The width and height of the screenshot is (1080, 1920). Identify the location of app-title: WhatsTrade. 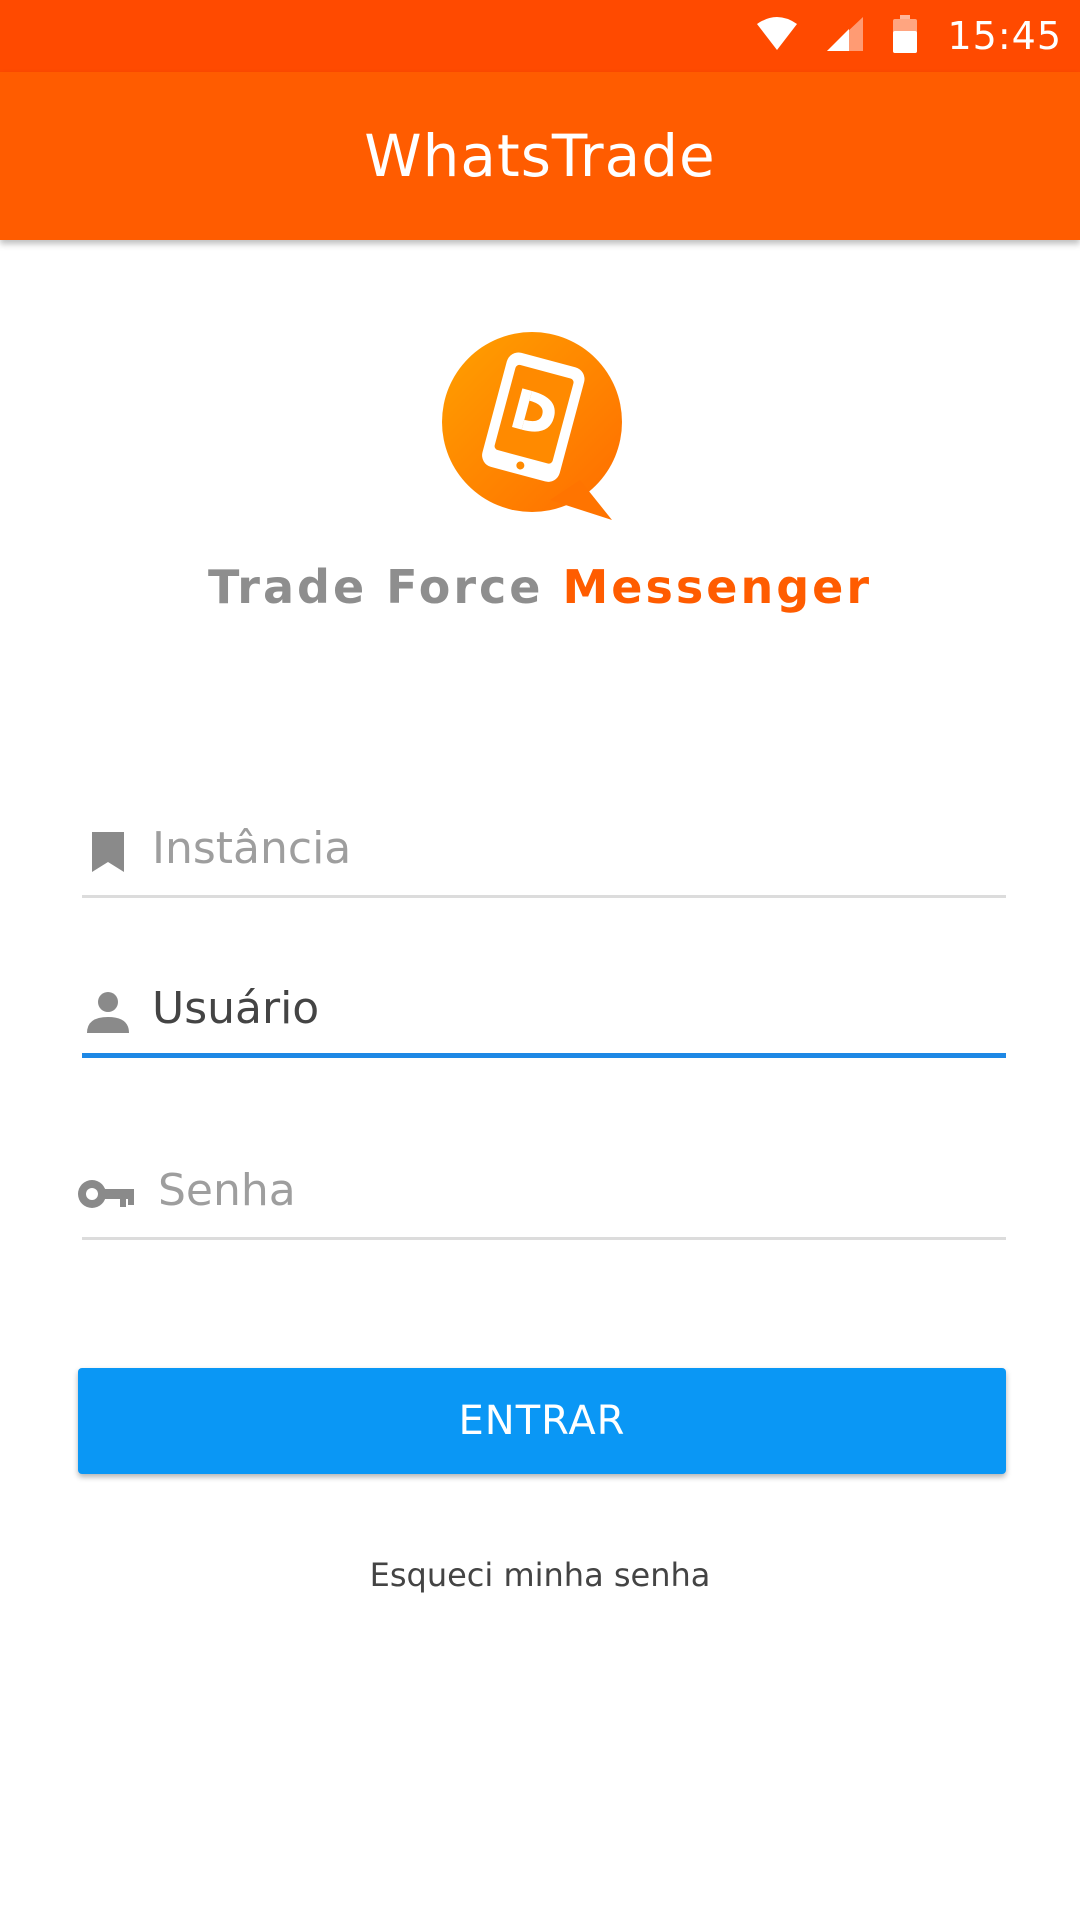
(540, 156).